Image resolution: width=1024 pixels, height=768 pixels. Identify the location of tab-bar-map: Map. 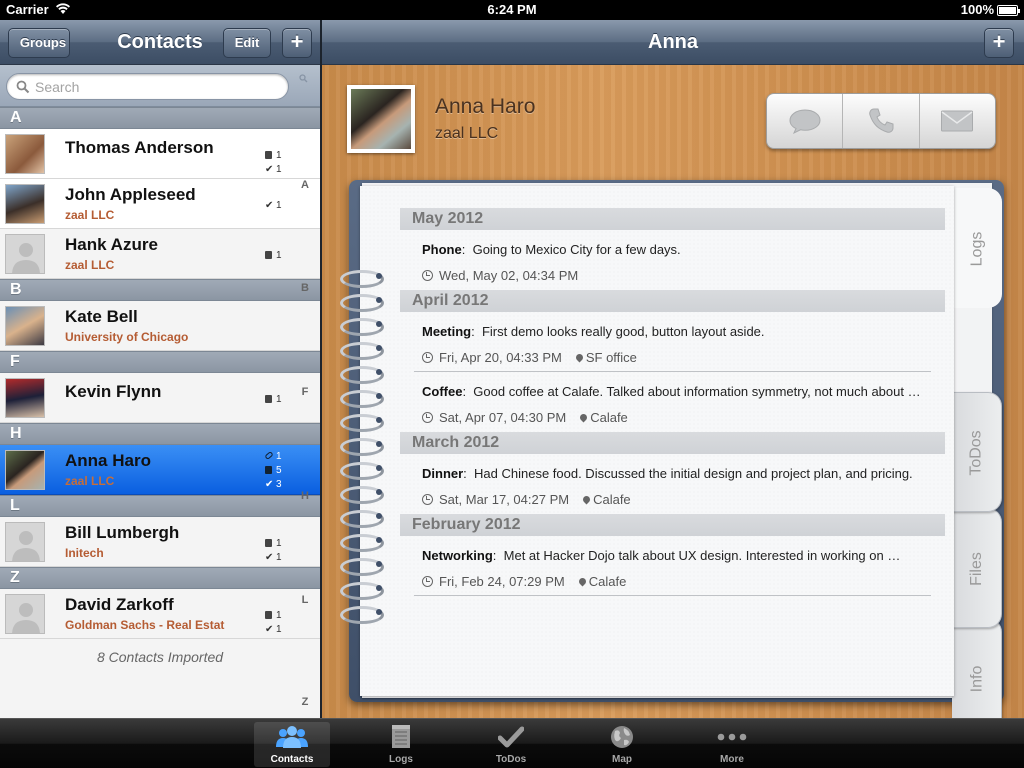
(622, 744).